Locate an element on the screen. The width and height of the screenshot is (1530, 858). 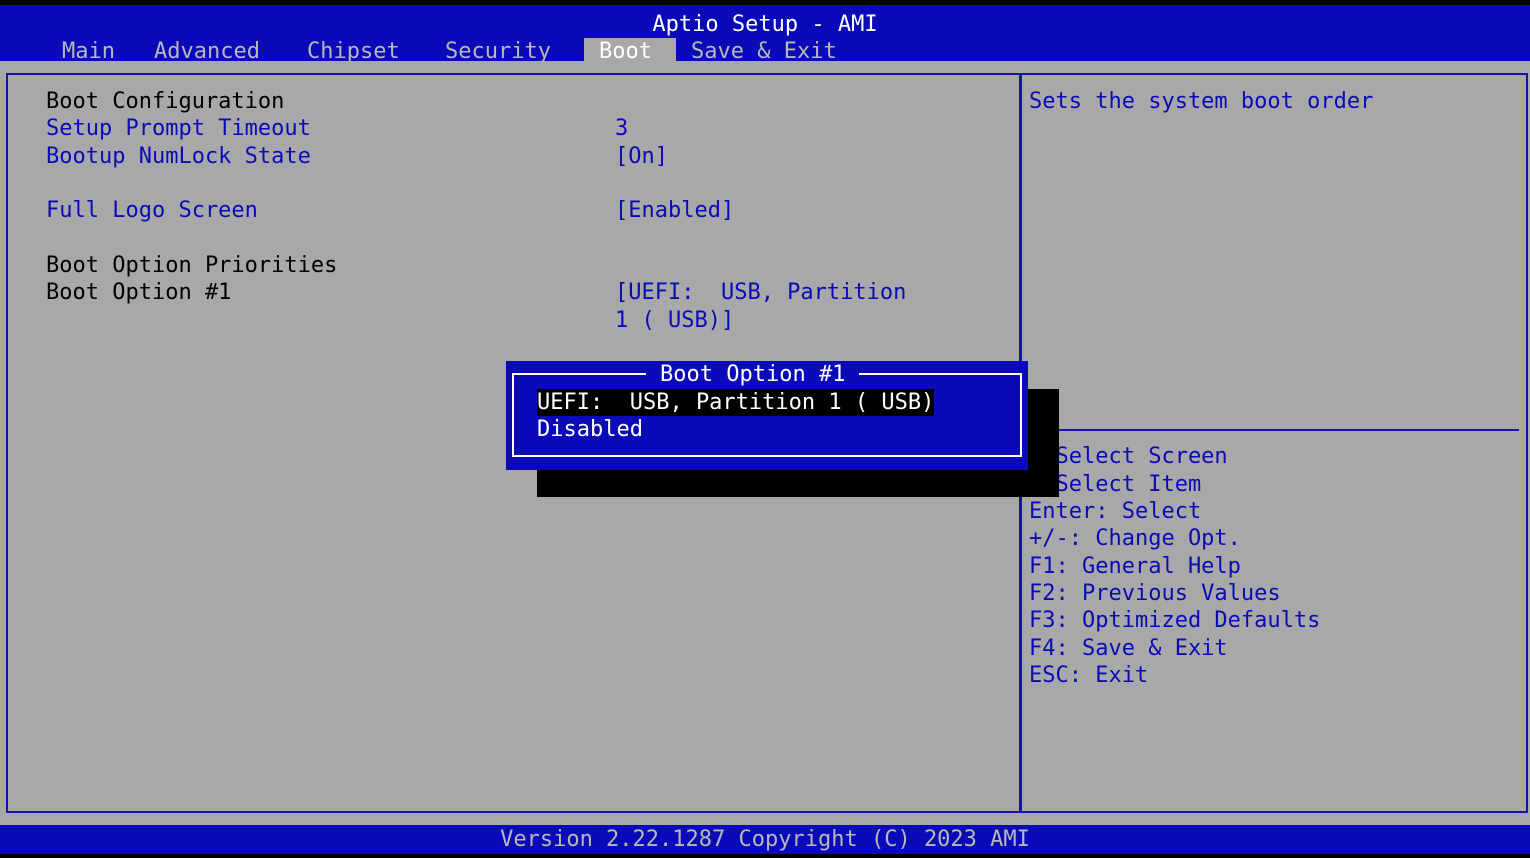
boot-option-1-value-line2: 1 ( USB)] is located at coordinates (674, 320).